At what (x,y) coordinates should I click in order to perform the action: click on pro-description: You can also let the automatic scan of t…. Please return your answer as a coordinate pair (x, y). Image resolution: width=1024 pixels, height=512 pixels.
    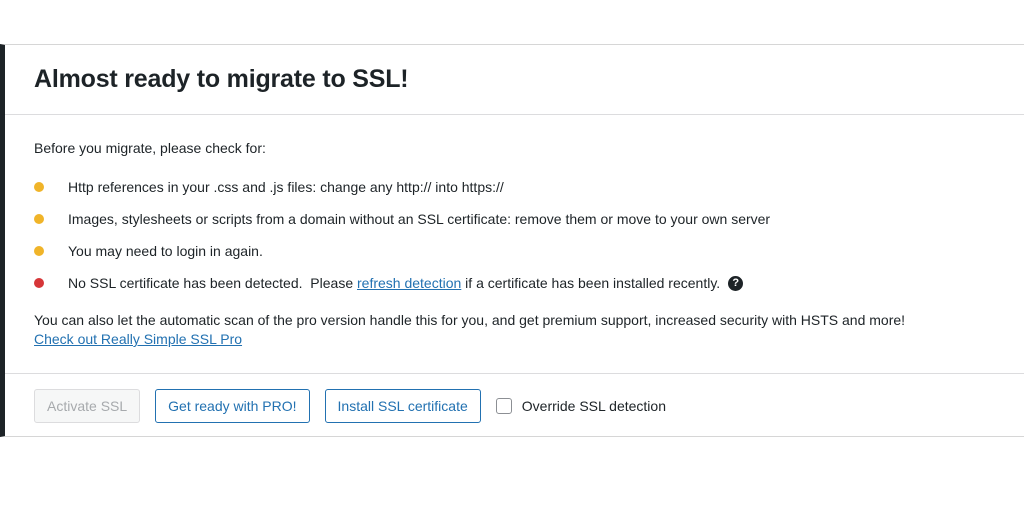
    Looking at the image, I should click on (529, 330).